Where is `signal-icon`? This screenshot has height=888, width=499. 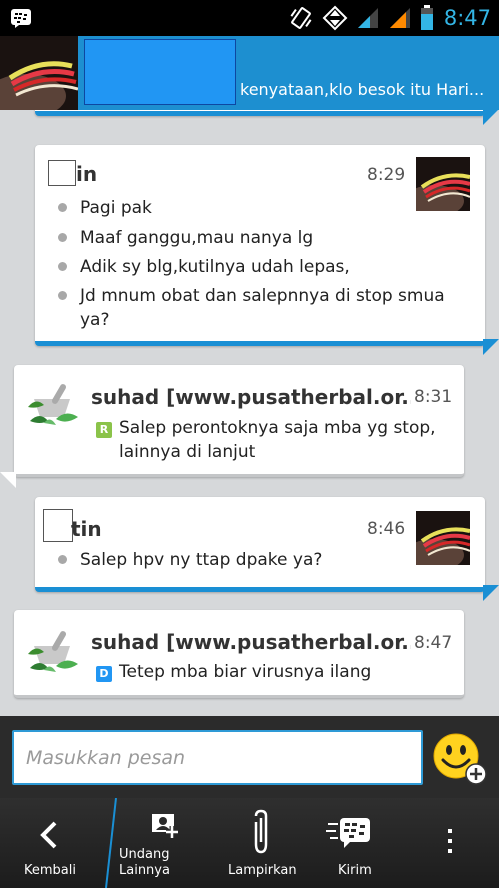 signal-icon is located at coordinates (367, 18).